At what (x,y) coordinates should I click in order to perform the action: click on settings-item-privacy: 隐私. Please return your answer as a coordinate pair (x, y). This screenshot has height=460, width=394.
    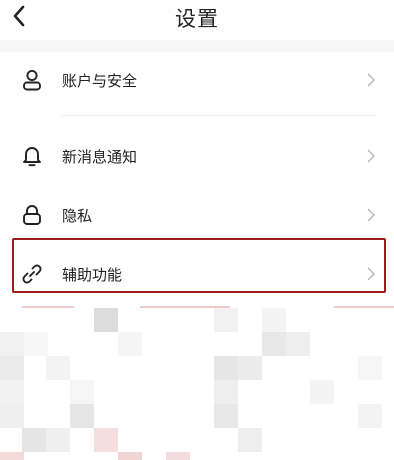
    Looking at the image, I should click on (197, 215).